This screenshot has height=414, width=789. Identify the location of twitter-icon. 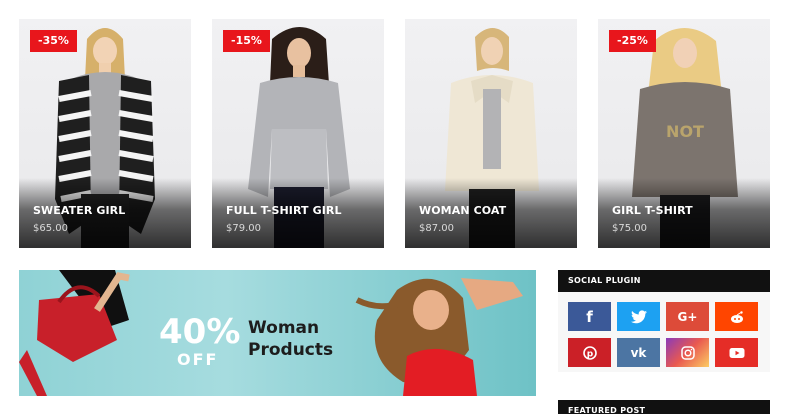
(638, 316).